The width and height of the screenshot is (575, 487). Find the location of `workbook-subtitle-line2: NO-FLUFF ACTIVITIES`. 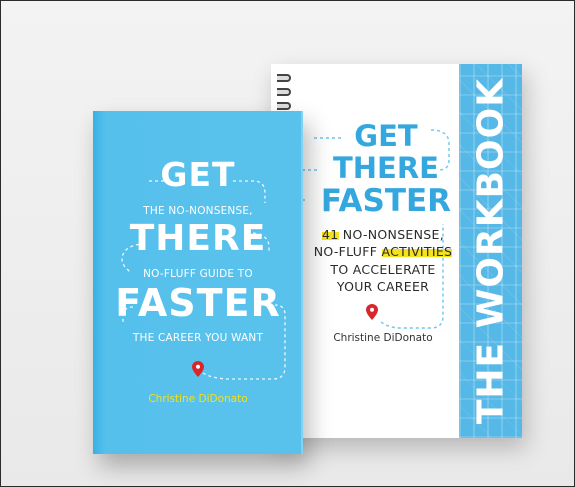

workbook-subtitle-line2: NO-FLUFF ACTIVITIES is located at coordinates (383, 251).